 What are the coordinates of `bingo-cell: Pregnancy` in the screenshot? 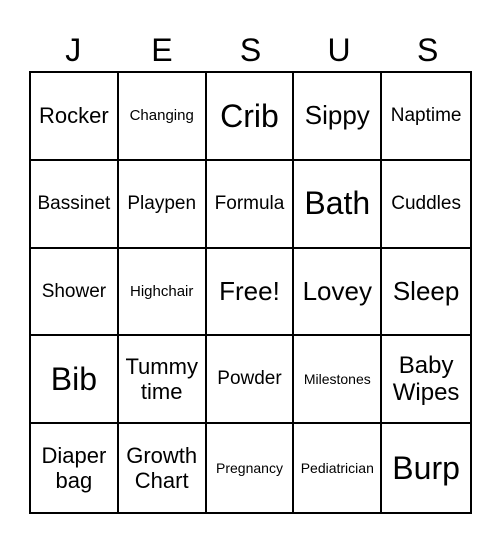 It's located at (251, 468).